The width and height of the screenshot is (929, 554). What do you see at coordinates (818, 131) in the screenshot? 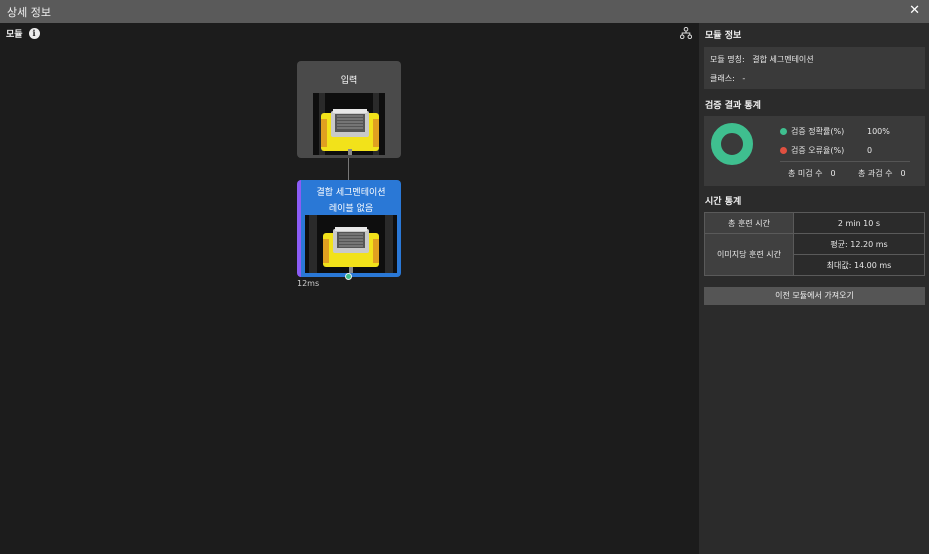
I see `accuracy-label: 검증 정확률(%)` at bounding box center [818, 131].